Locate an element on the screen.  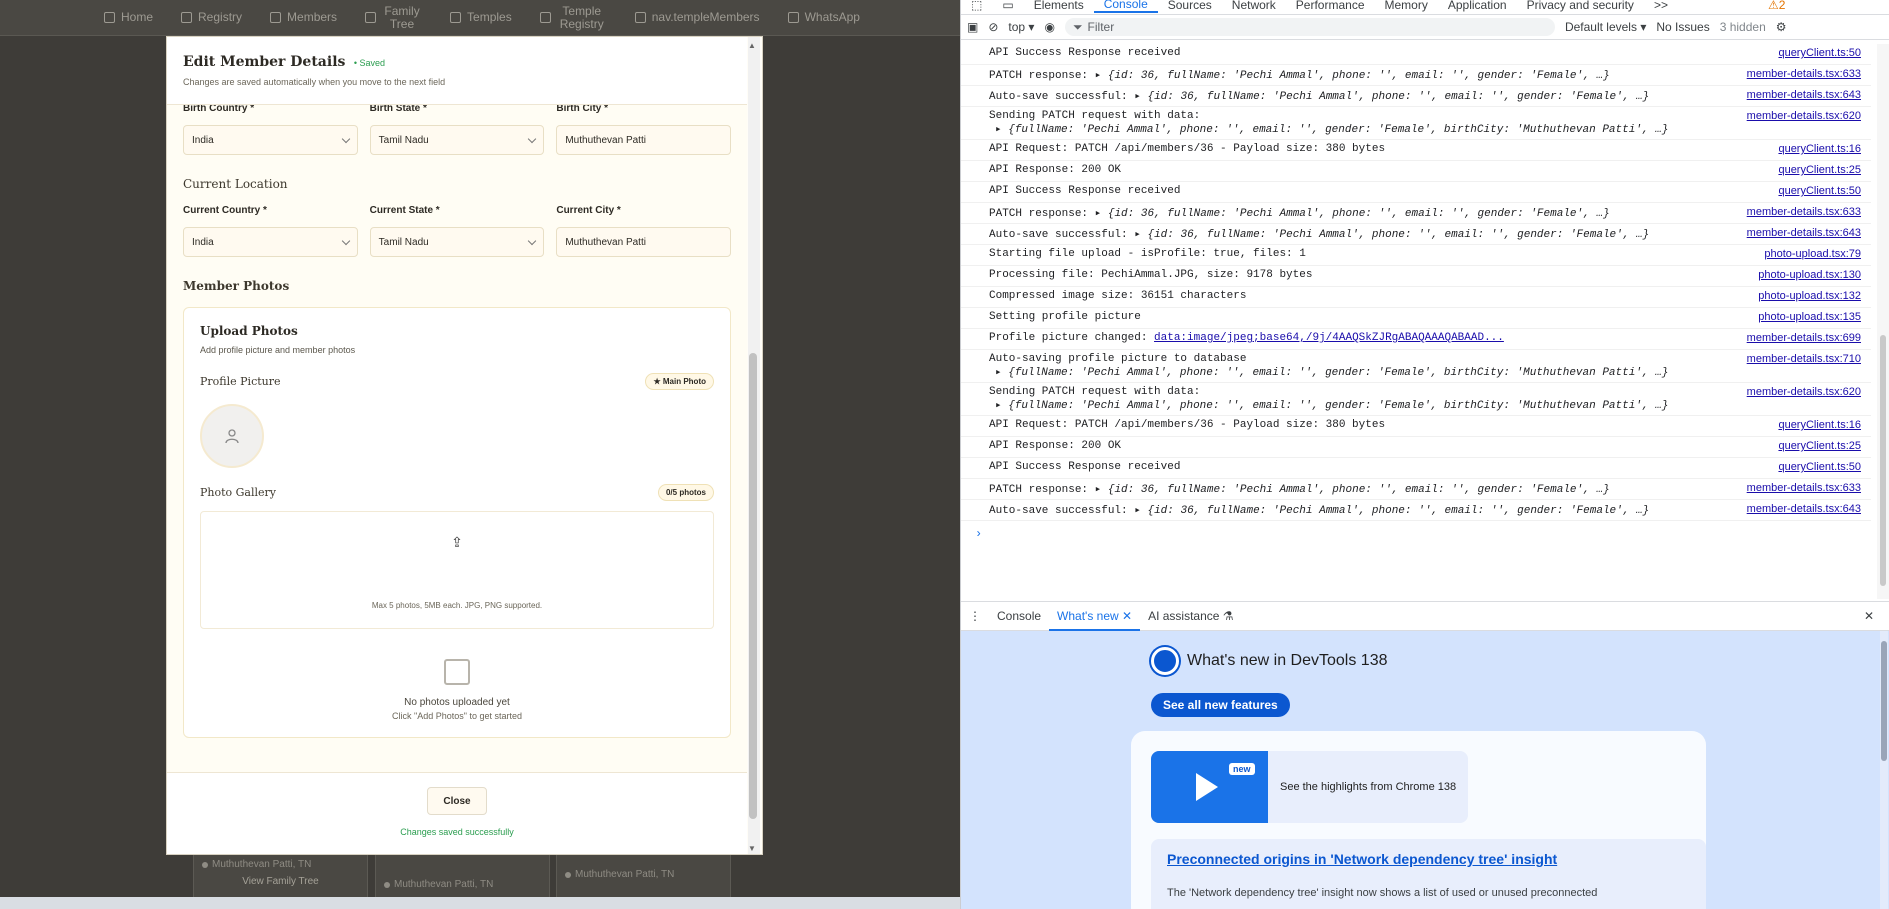
nav-temple-registry: Temple Registry is located at coordinates (573, 18).